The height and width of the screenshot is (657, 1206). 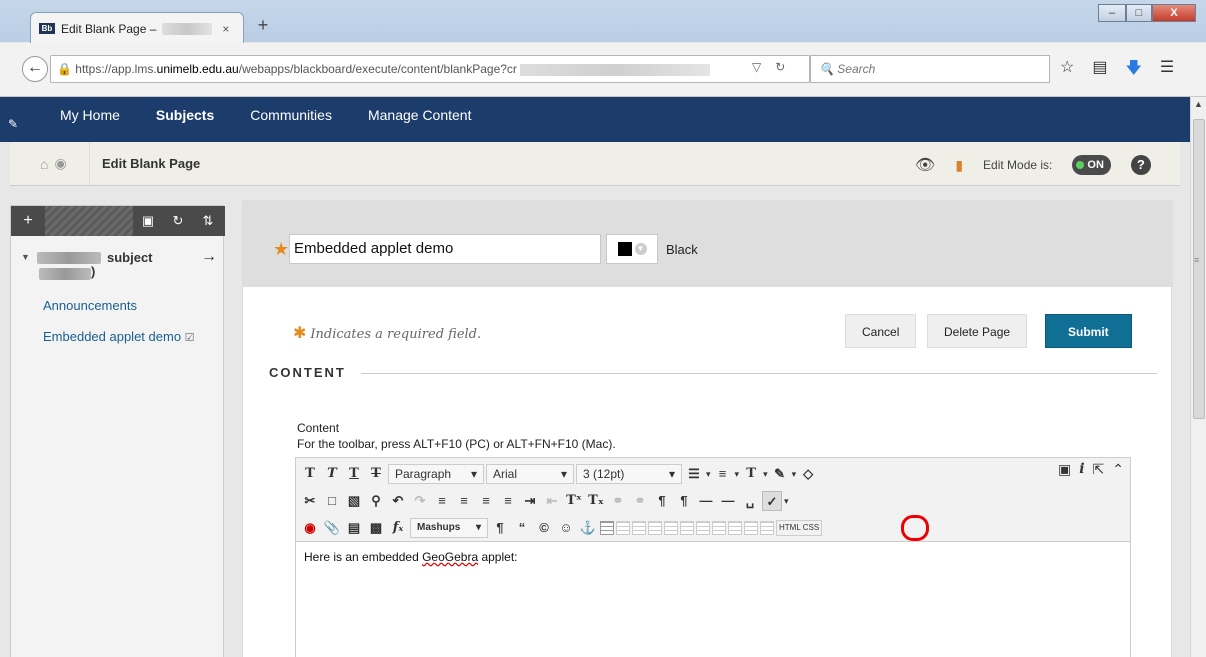 What do you see at coordinates (1198, 104) in the screenshot?
I see `scroll-up-arrow-icon: ▲` at bounding box center [1198, 104].